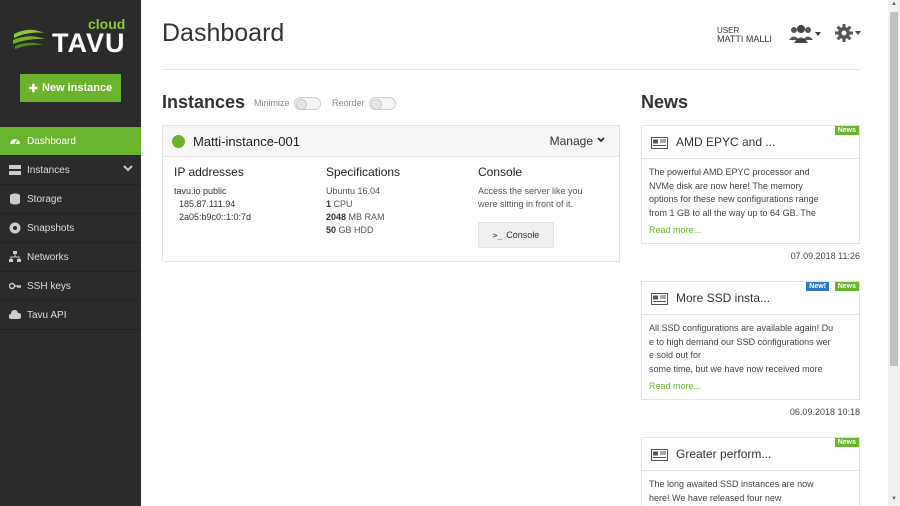 This screenshot has width=900, height=506. What do you see at coordinates (223, 33) in the screenshot?
I see `page-title: Dashboard` at bounding box center [223, 33].